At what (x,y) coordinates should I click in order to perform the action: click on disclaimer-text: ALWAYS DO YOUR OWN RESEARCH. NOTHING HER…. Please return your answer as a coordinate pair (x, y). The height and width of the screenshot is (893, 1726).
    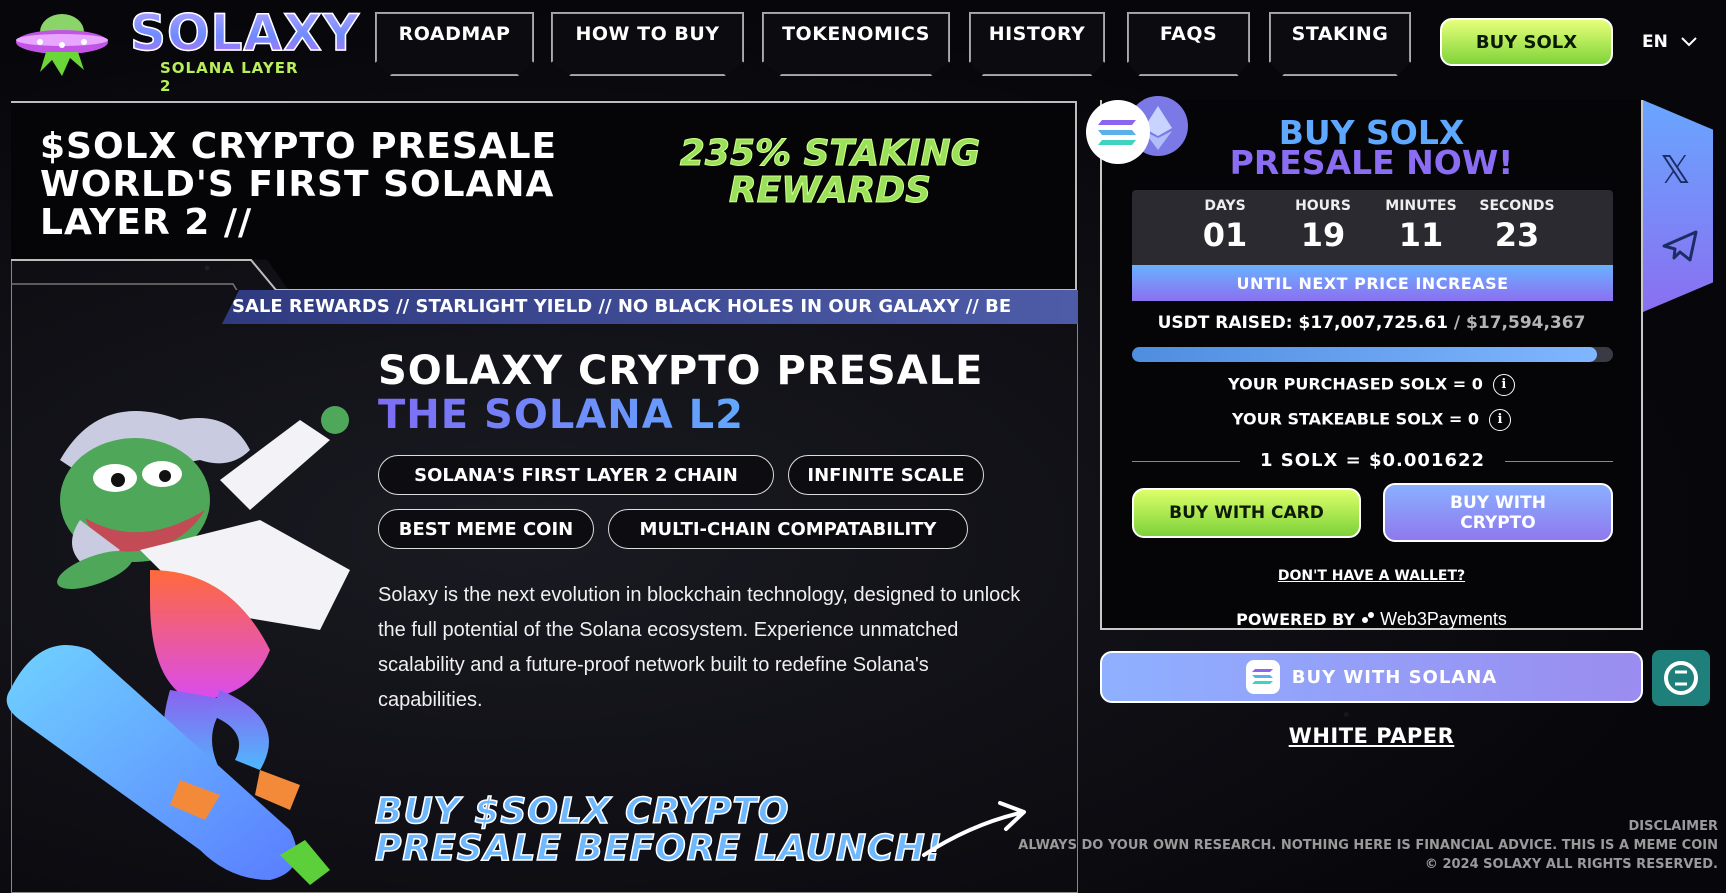
    Looking at the image, I should click on (1368, 845).